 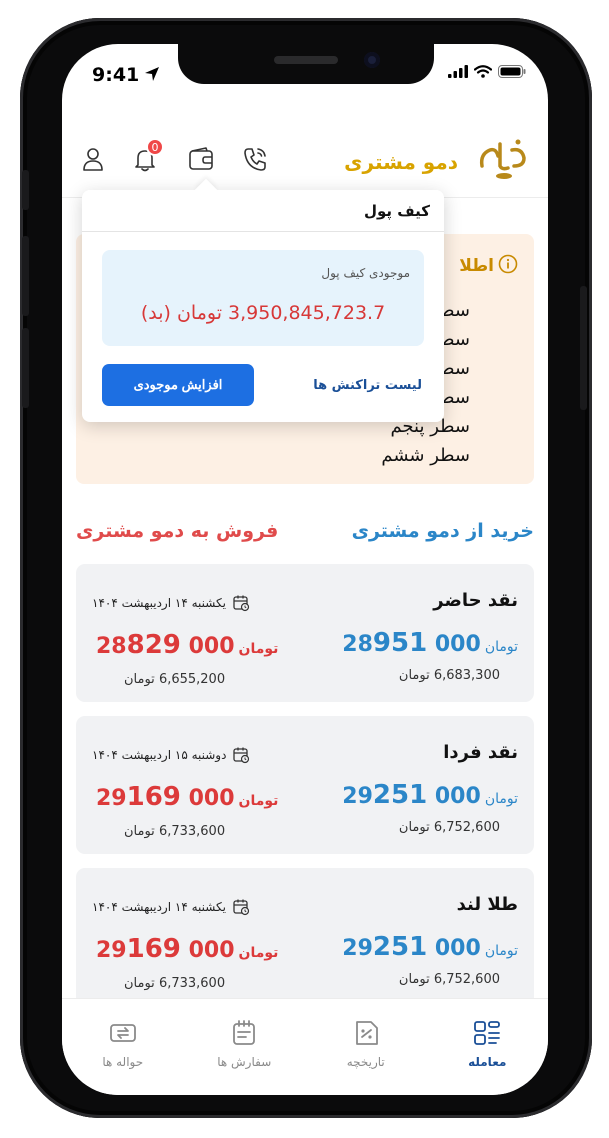 What do you see at coordinates (187, 645) in the screenshot?
I see `sell-price: تومان 28829 000` at bounding box center [187, 645].